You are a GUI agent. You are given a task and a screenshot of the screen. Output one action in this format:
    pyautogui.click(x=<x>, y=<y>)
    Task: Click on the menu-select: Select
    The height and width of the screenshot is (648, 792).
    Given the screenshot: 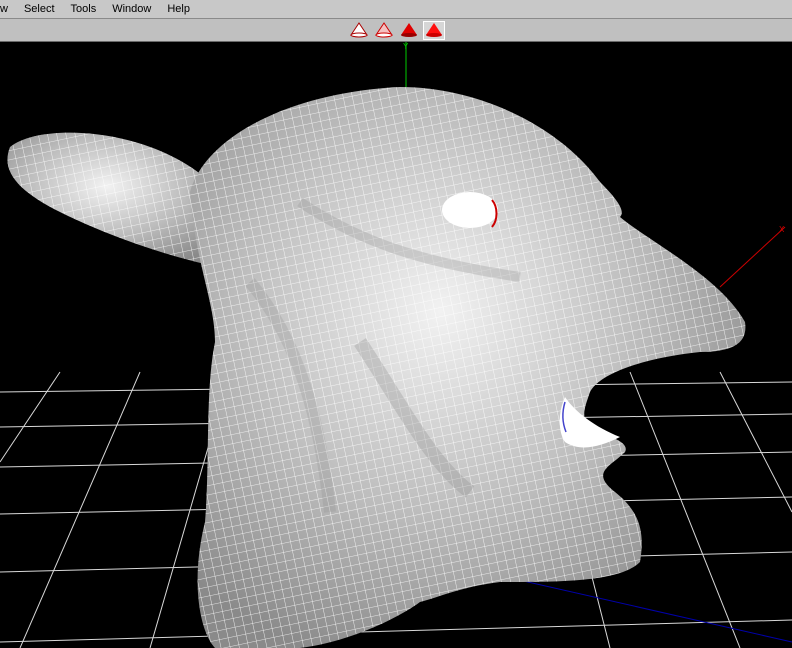 What is the action you would take?
    pyautogui.click(x=39, y=9)
    